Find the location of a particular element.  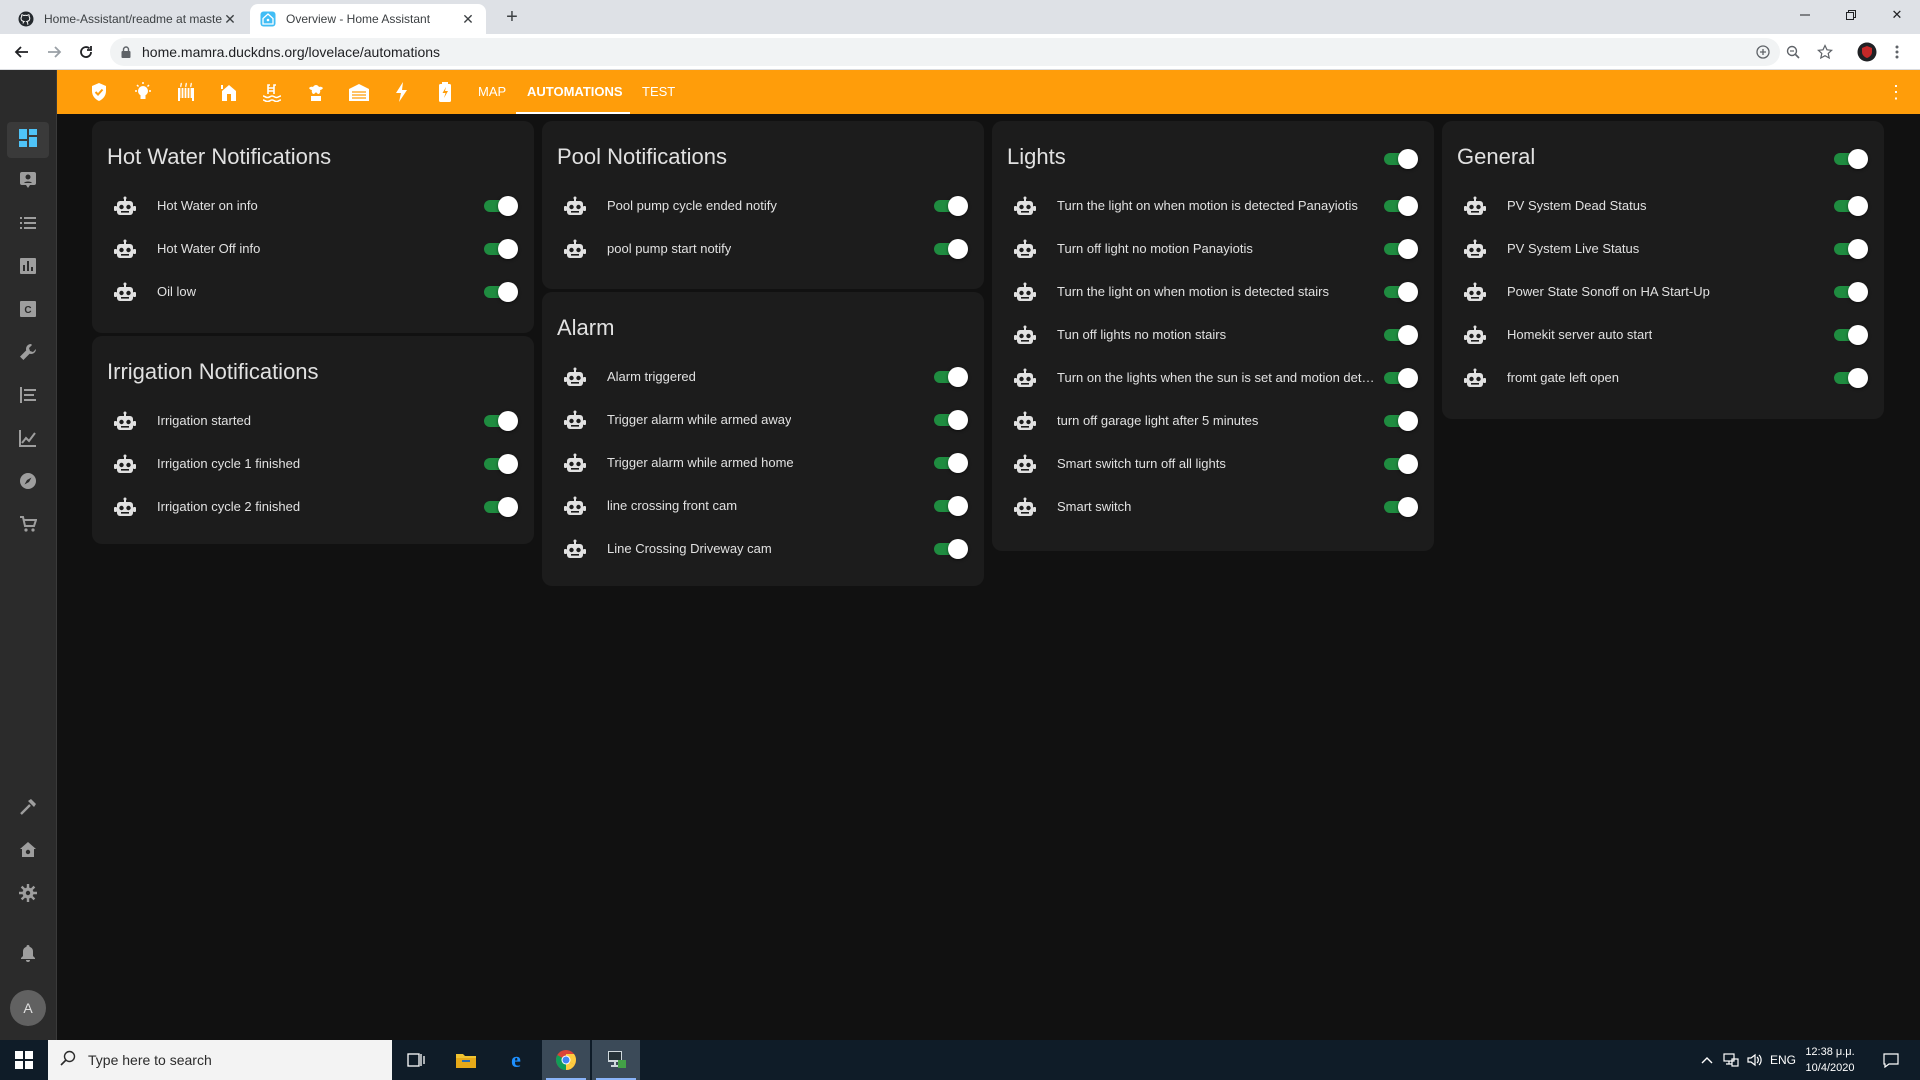

automation-row: Hot Water on info is located at coordinates (313, 206).